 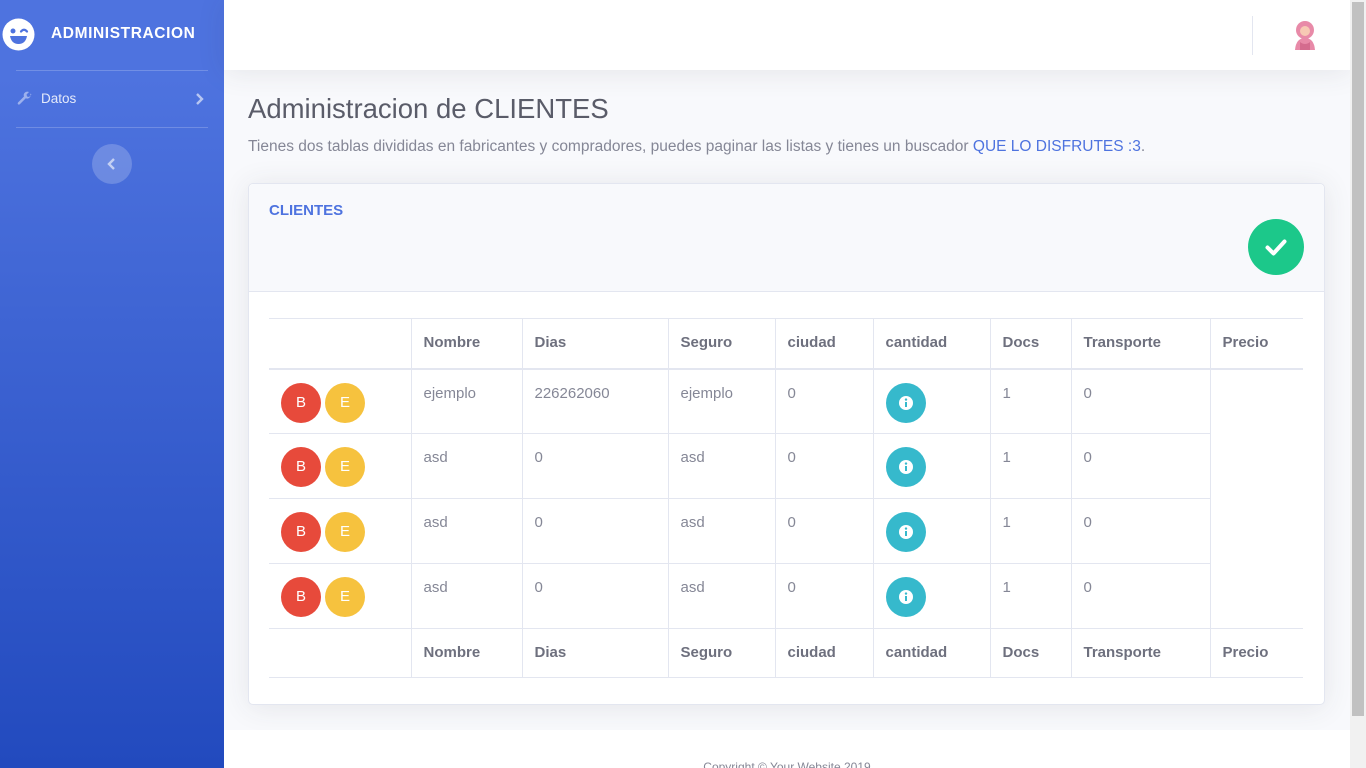 What do you see at coordinates (340, 653) in the screenshot?
I see `footer-header-actions` at bounding box center [340, 653].